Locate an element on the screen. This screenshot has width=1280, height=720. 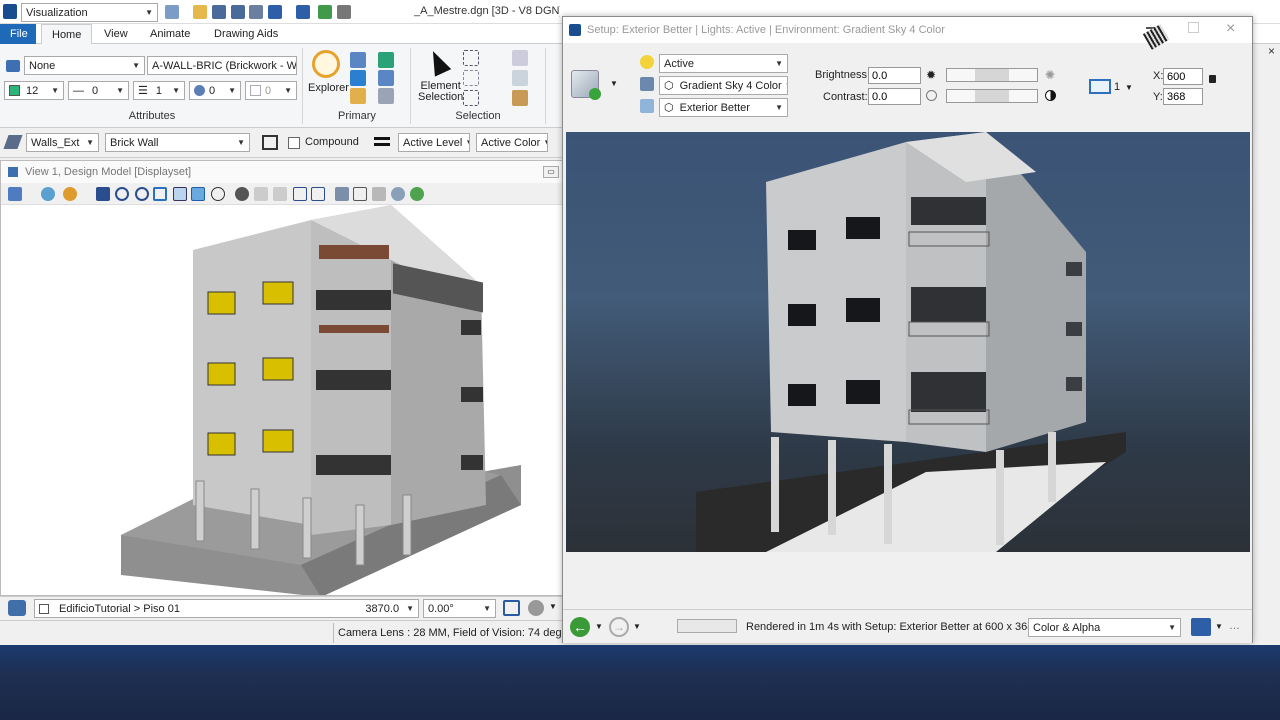
lights-dropdown: Active ▼ is located at coordinates (723, 63).